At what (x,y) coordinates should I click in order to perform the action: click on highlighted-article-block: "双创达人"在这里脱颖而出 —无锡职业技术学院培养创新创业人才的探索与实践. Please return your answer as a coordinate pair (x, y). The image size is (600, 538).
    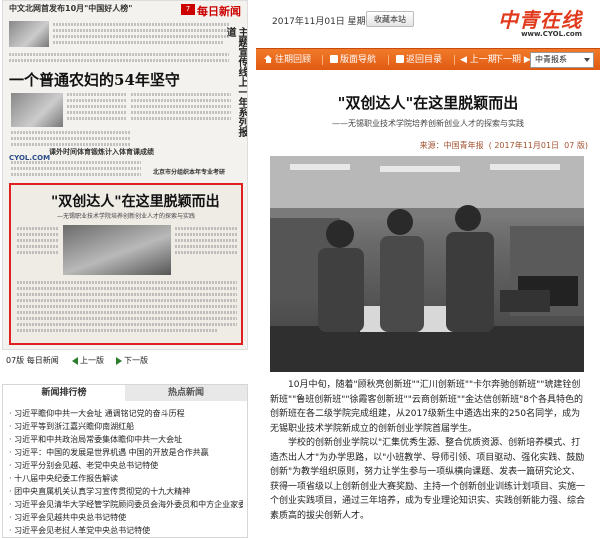
    Looking at the image, I should click on (126, 264).